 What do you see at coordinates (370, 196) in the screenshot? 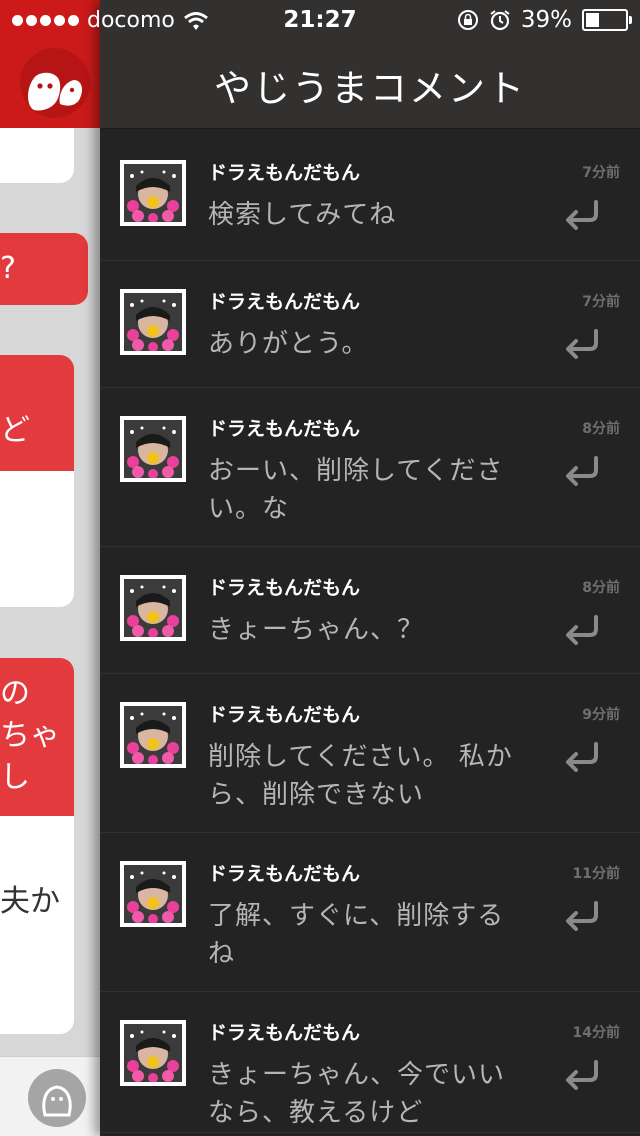
I see `comment-item: ドラえもんだもん 7分前 検索してみてね` at bounding box center [370, 196].